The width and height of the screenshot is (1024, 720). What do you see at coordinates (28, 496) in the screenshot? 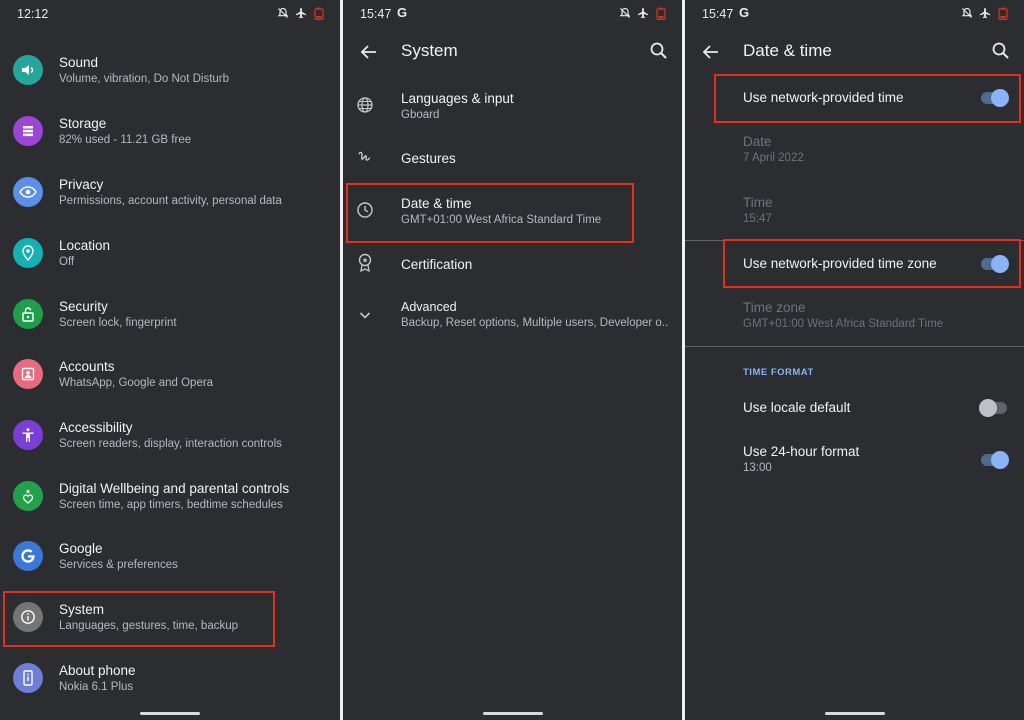
I see `wellbeing-icon` at bounding box center [28, 496].